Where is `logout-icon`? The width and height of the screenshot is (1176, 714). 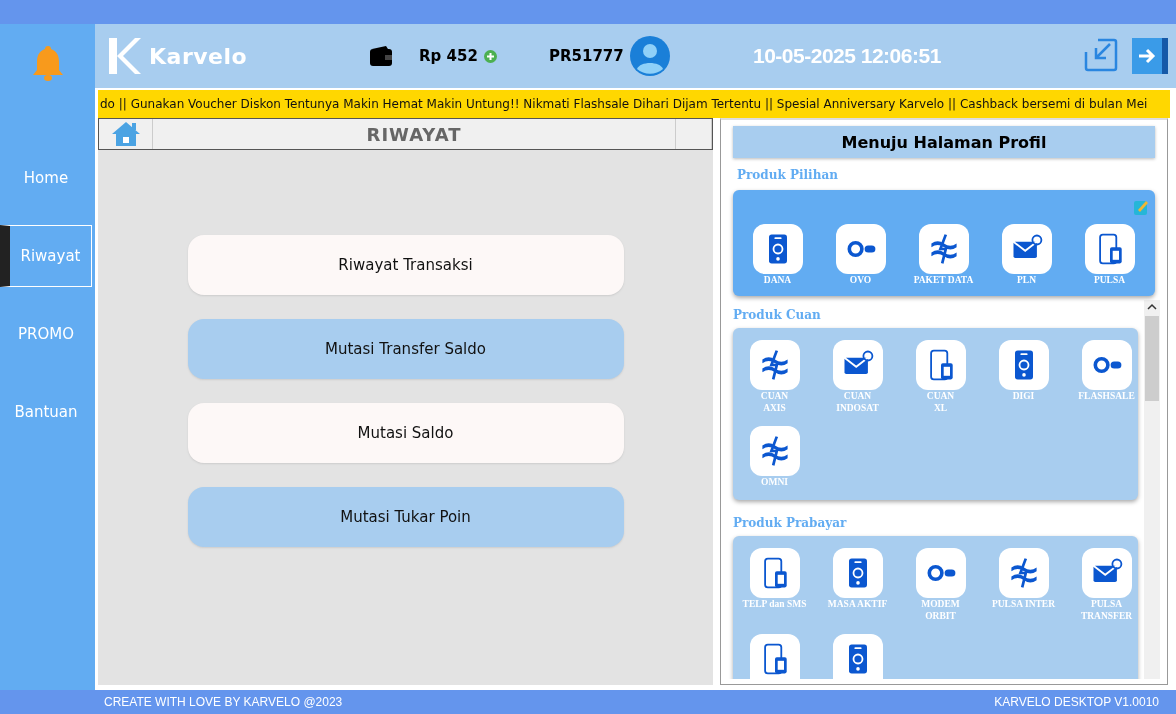
logout-icon is located at coordinates (1150, 56).